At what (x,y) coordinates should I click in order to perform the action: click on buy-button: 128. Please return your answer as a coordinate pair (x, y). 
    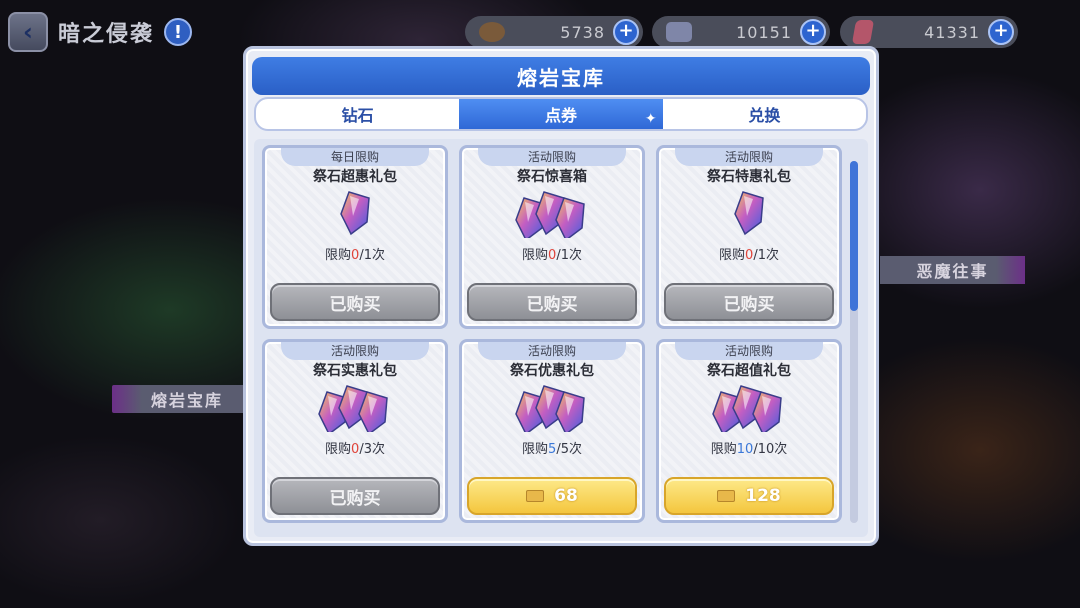
    Looking at the image, I should click on (749, 496).